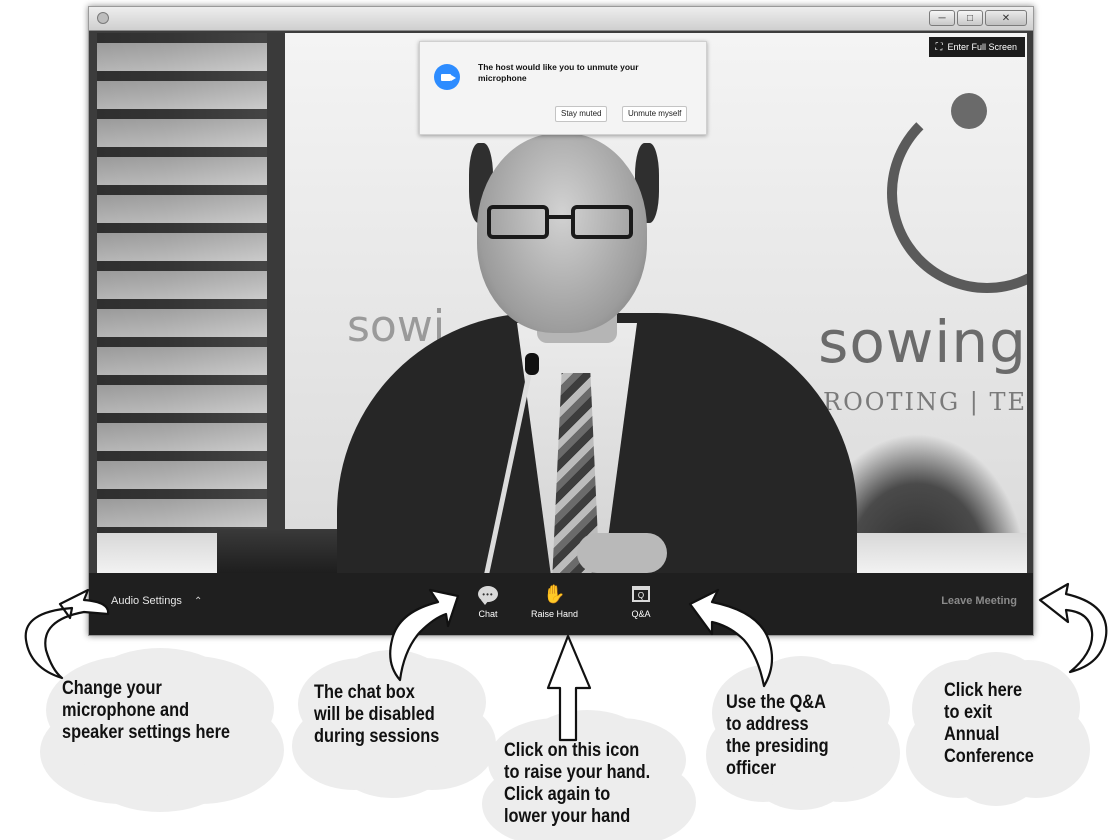 Image resolution: width=1114 pixels, height=840 pixels. Describe the element at coordinates (518, 222) in the screenshot. I see `lens-left` at that location.